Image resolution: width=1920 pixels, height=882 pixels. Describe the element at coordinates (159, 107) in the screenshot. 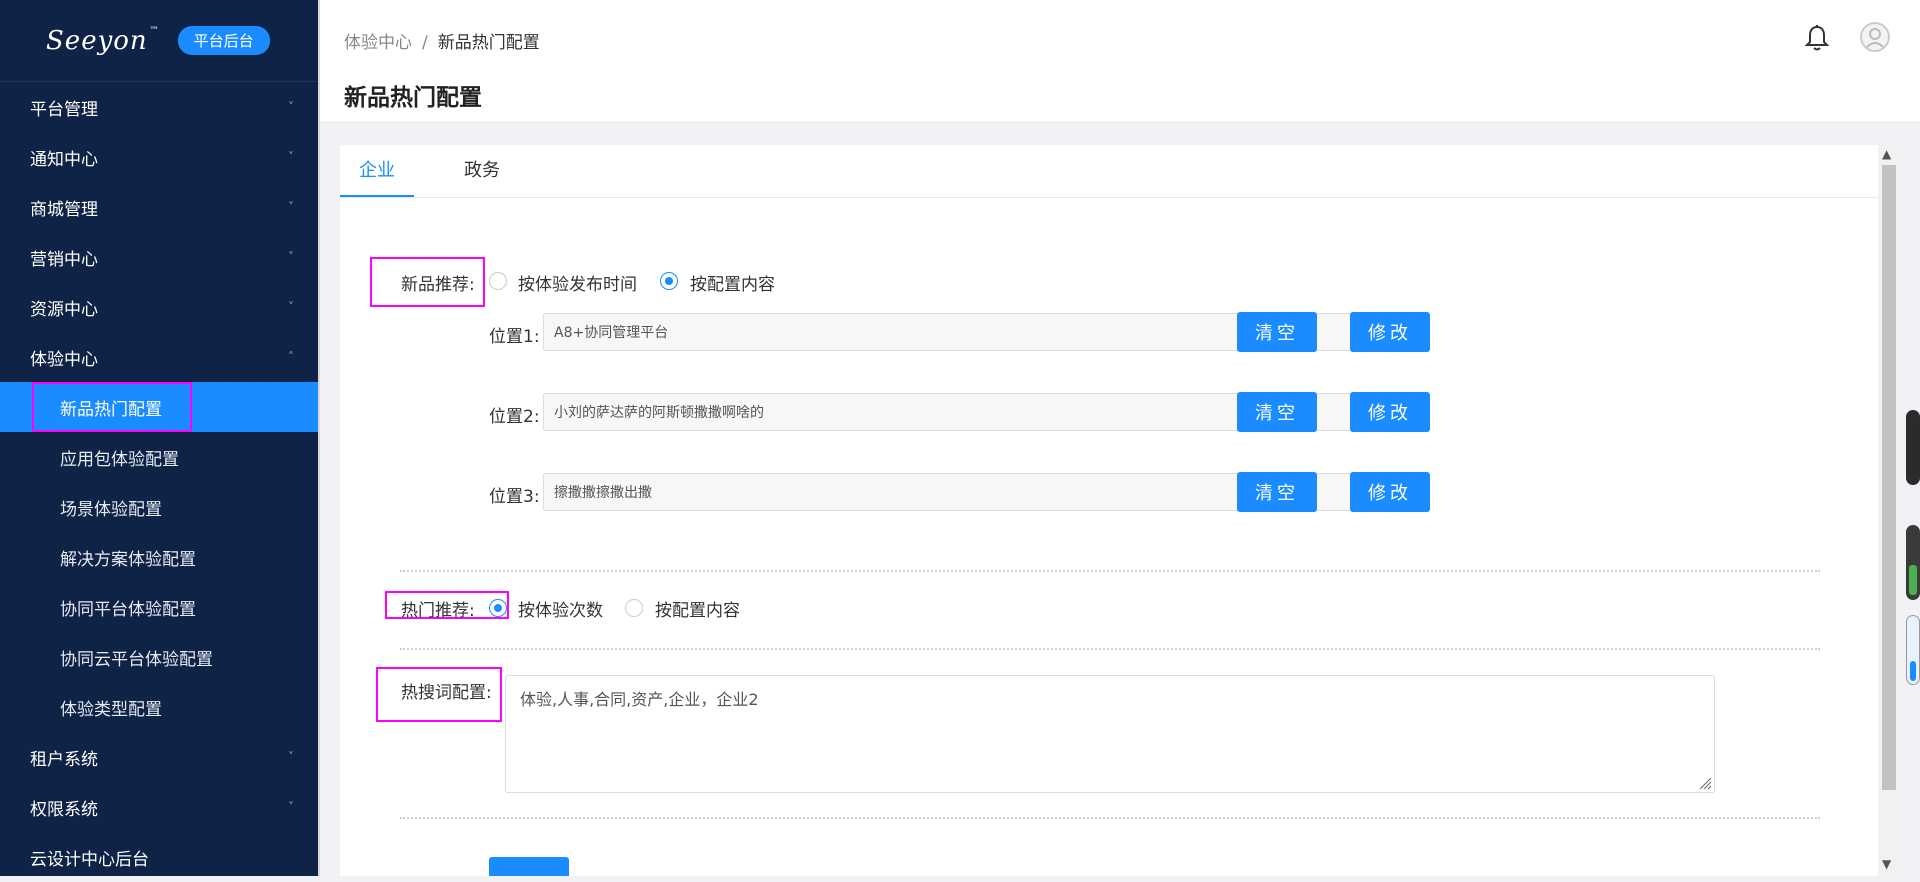

I see `sidebar-item-platform: 平台管理 ˅` at that location.